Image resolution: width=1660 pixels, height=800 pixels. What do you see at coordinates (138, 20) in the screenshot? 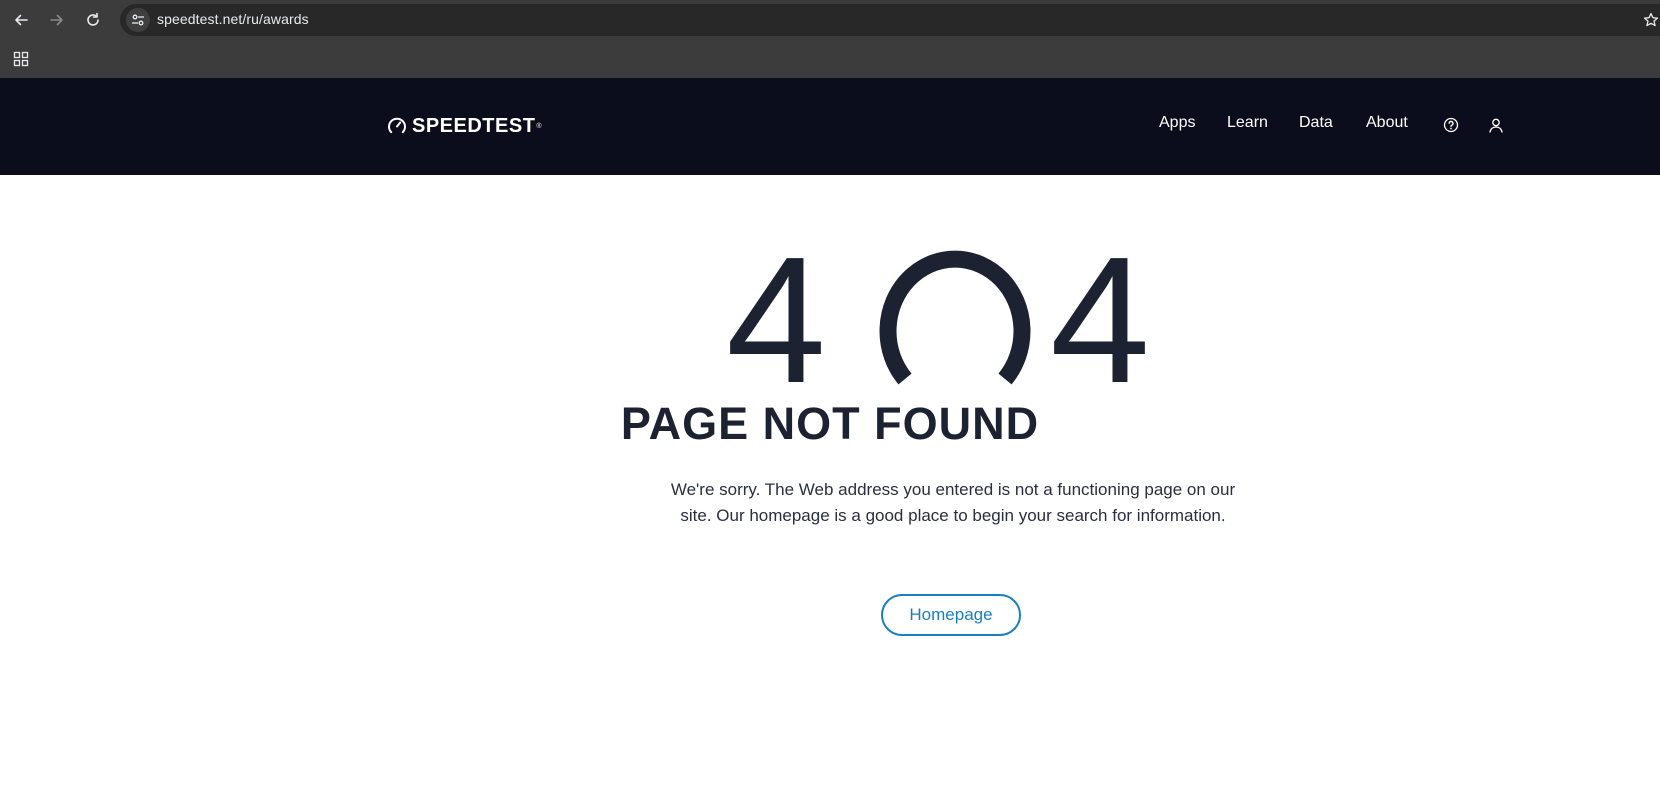
I see `site-info-icon` at bounding box center [138, 20].